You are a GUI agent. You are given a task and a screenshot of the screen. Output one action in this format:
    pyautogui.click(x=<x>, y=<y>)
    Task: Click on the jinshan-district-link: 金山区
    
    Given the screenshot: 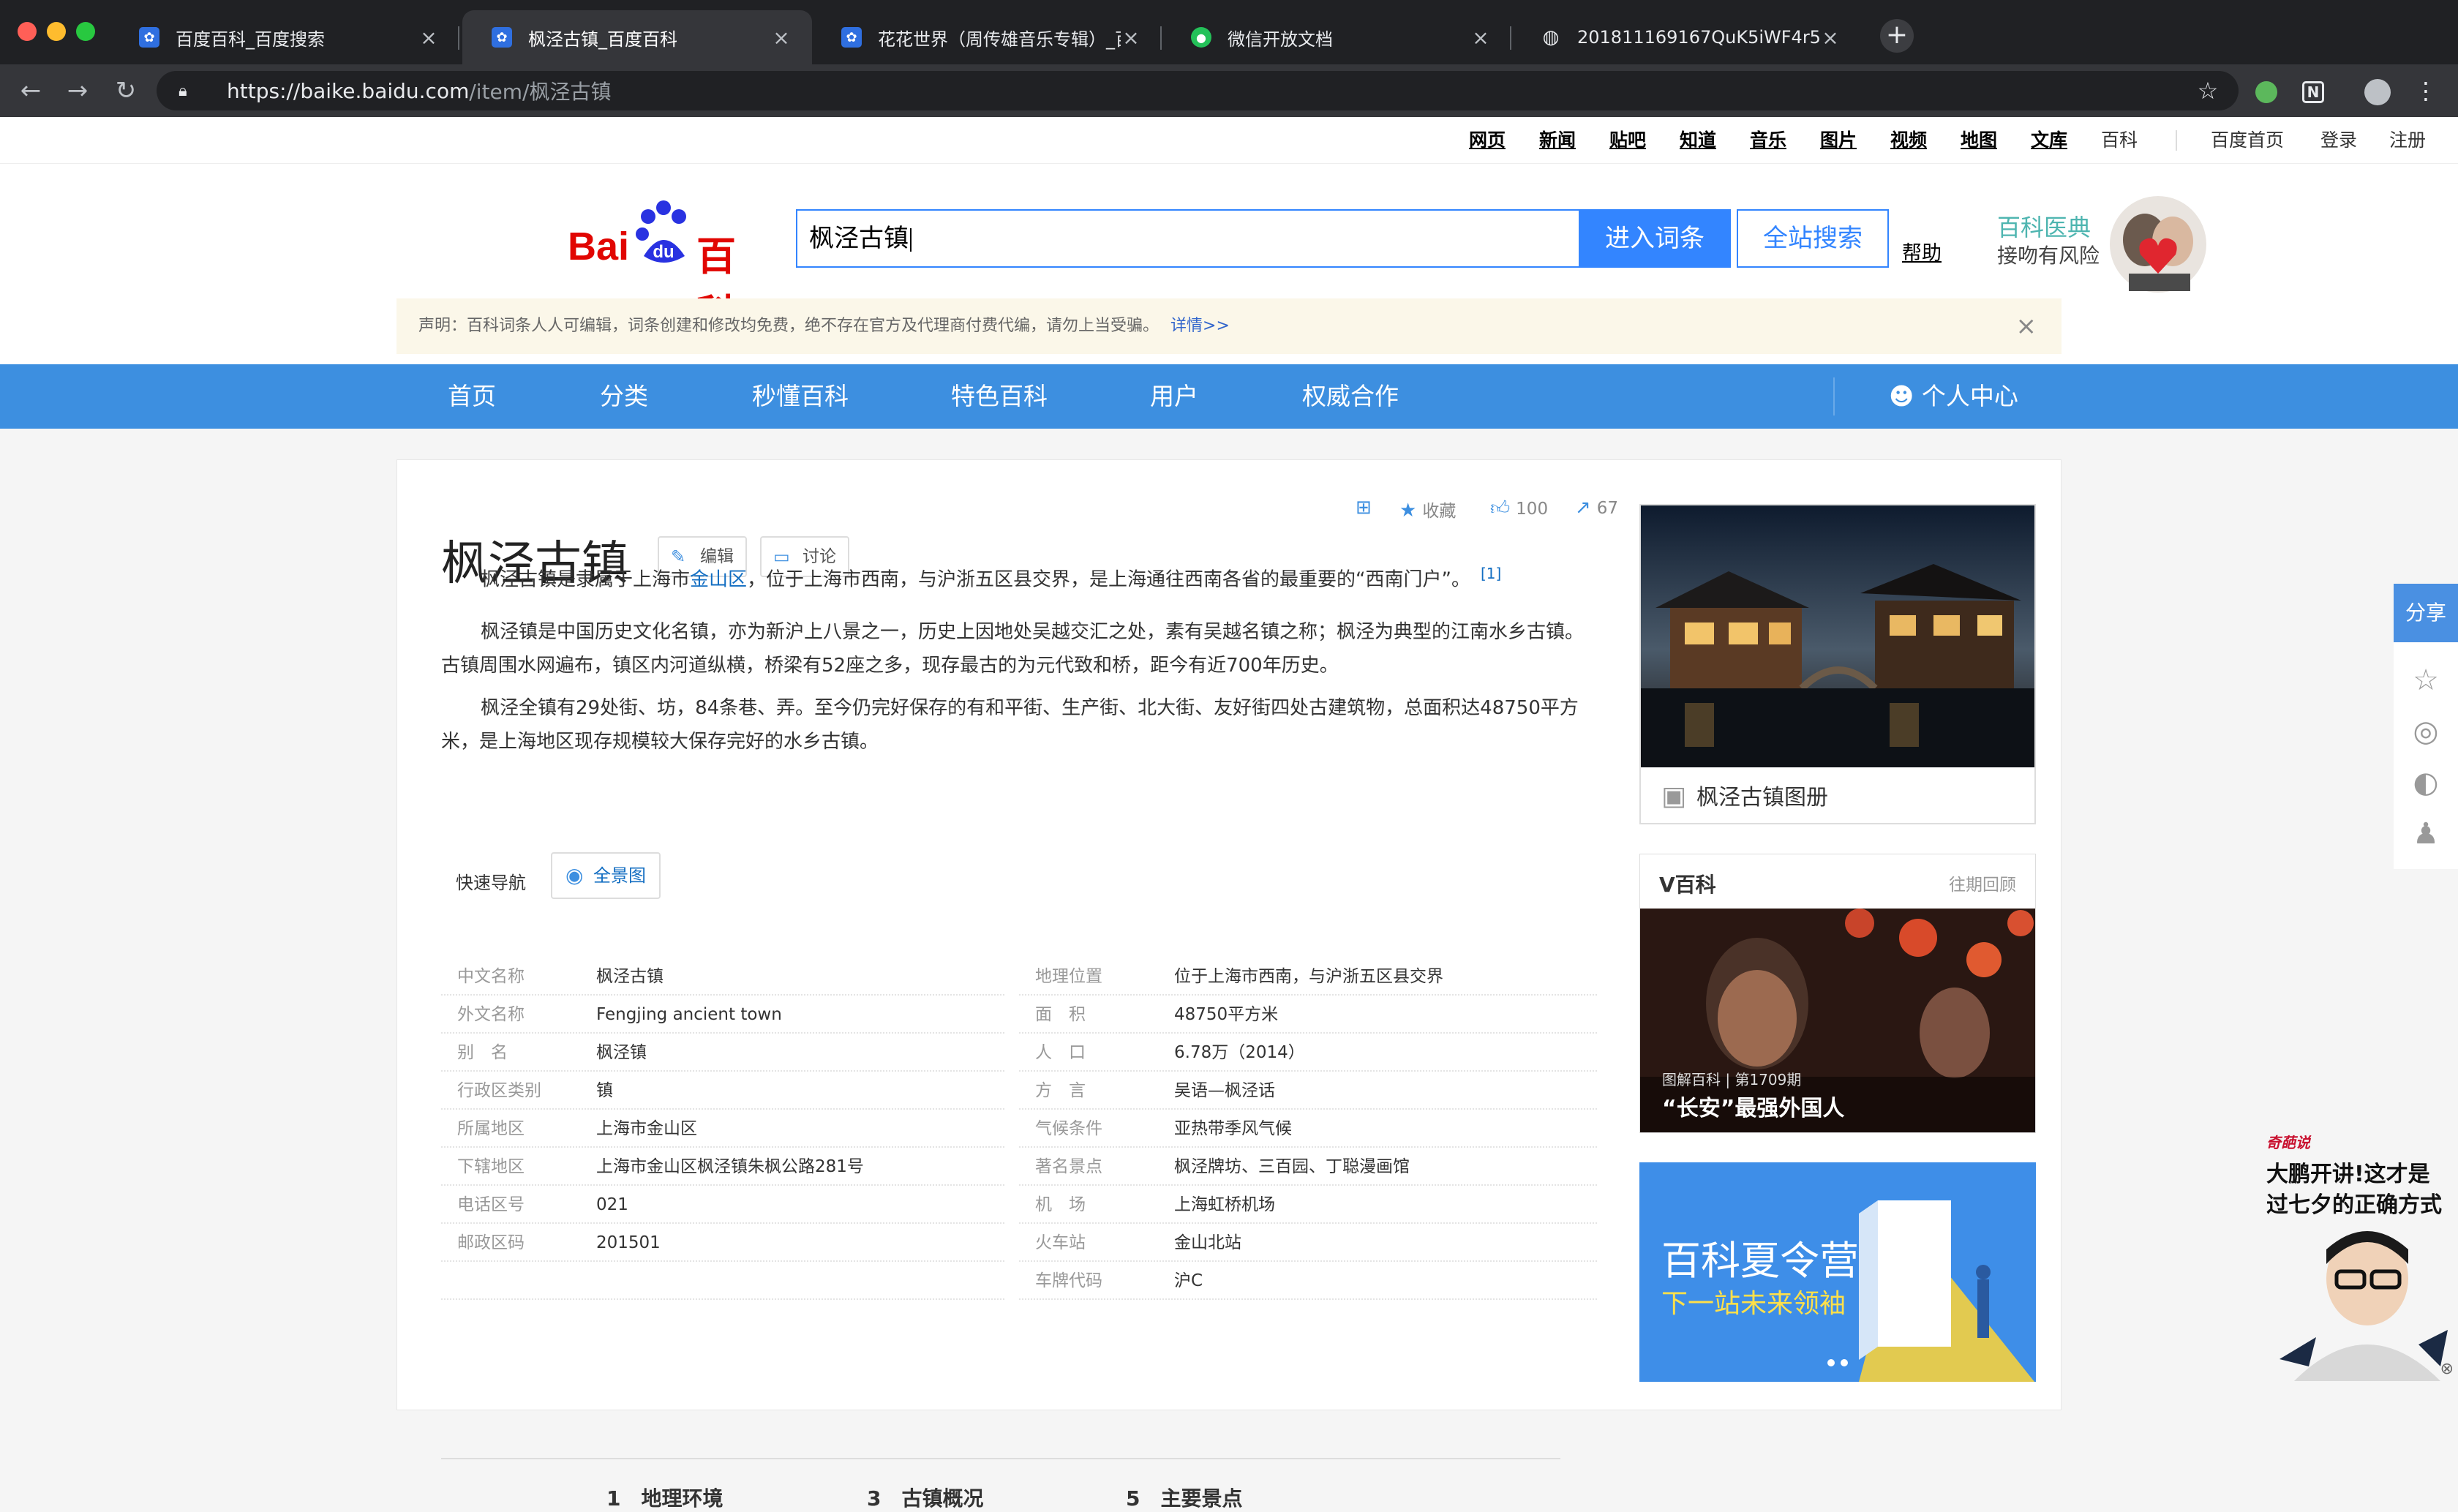 What is the action you would take?
    pyautogui.click(x=718, y=580)
    